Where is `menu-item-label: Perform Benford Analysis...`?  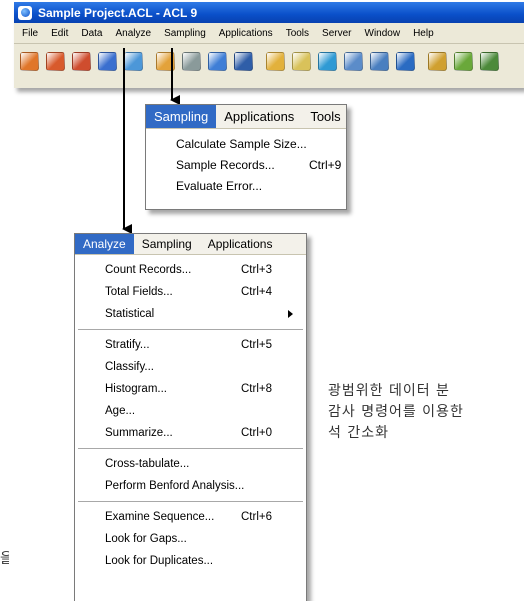 menu-item-label: Perform Benford Analysis... is located at coordinates (175, 486).